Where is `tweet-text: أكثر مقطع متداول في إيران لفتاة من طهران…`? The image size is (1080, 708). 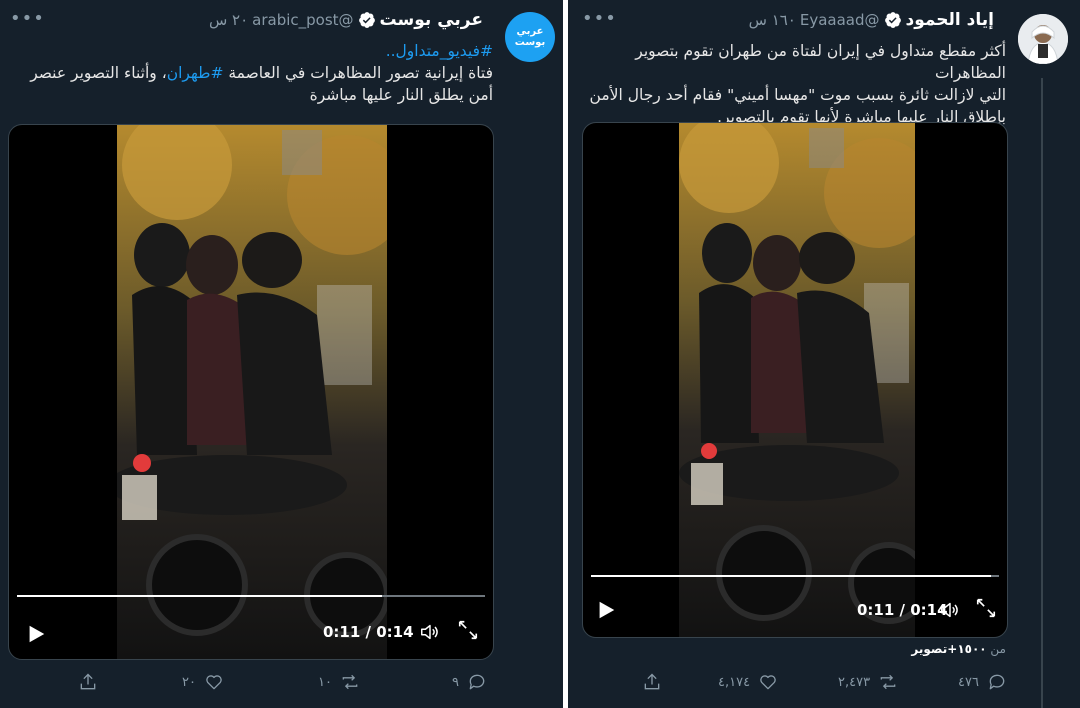 tweet-text: أكثر مقطع متداول في إيران لفتاة من طهران… is located at coordinates (791, 84).